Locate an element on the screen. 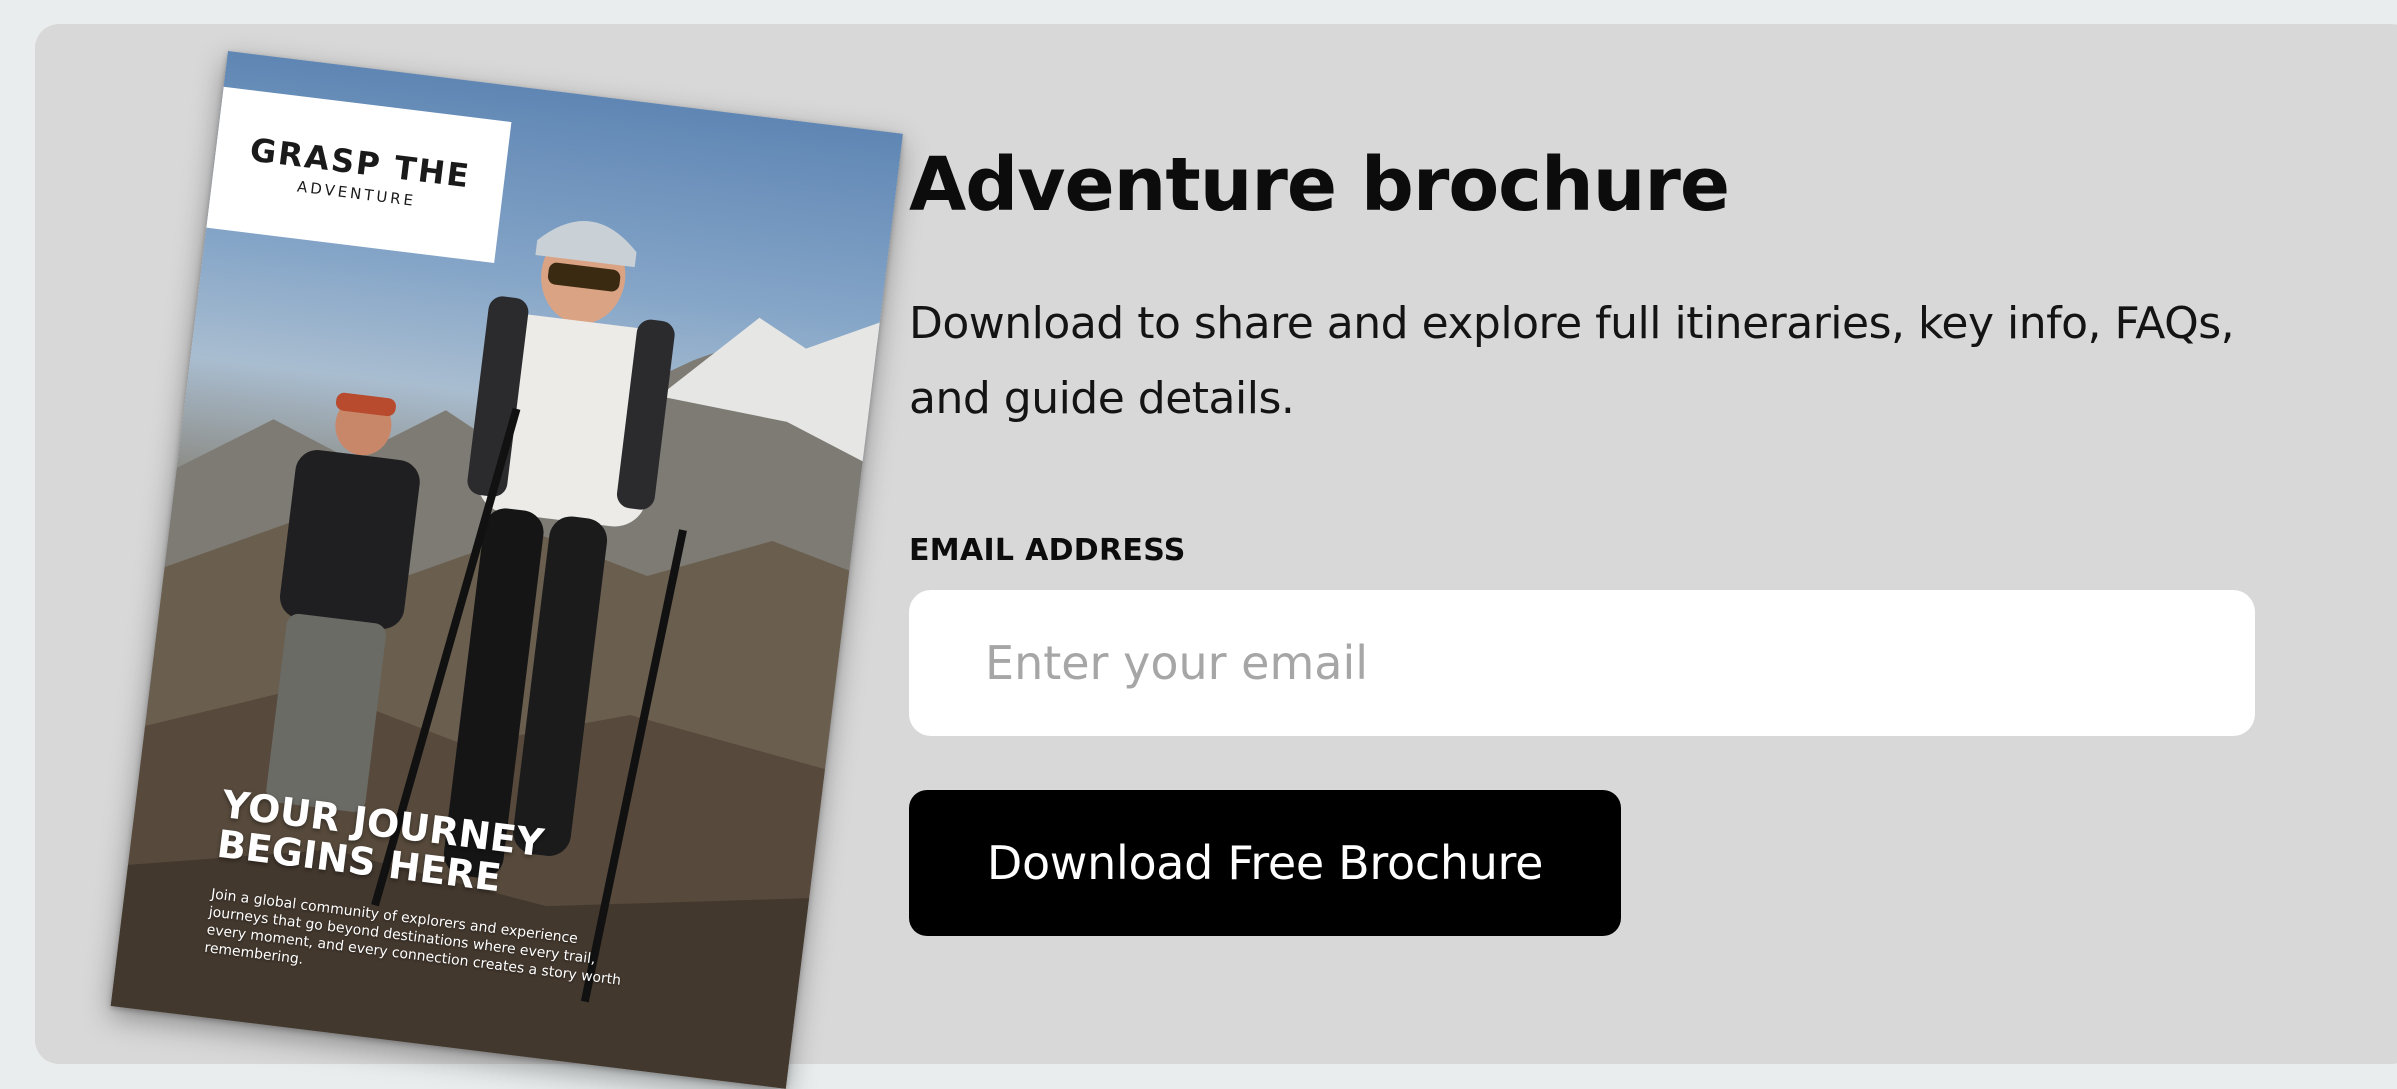  email-label: EMAIL ADDRESS is located at coordinates (1047, 550).